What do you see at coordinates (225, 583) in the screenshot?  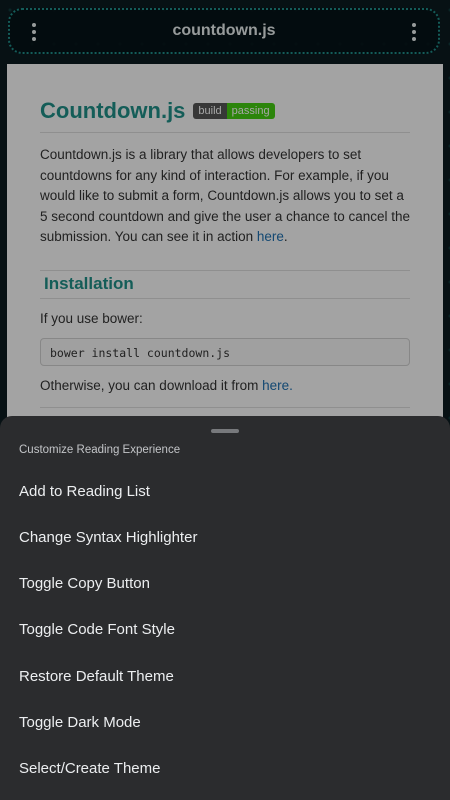 I see `menu-item-toggle-copy-button: Toggle Copy Button` at bounding box center [225, 583].